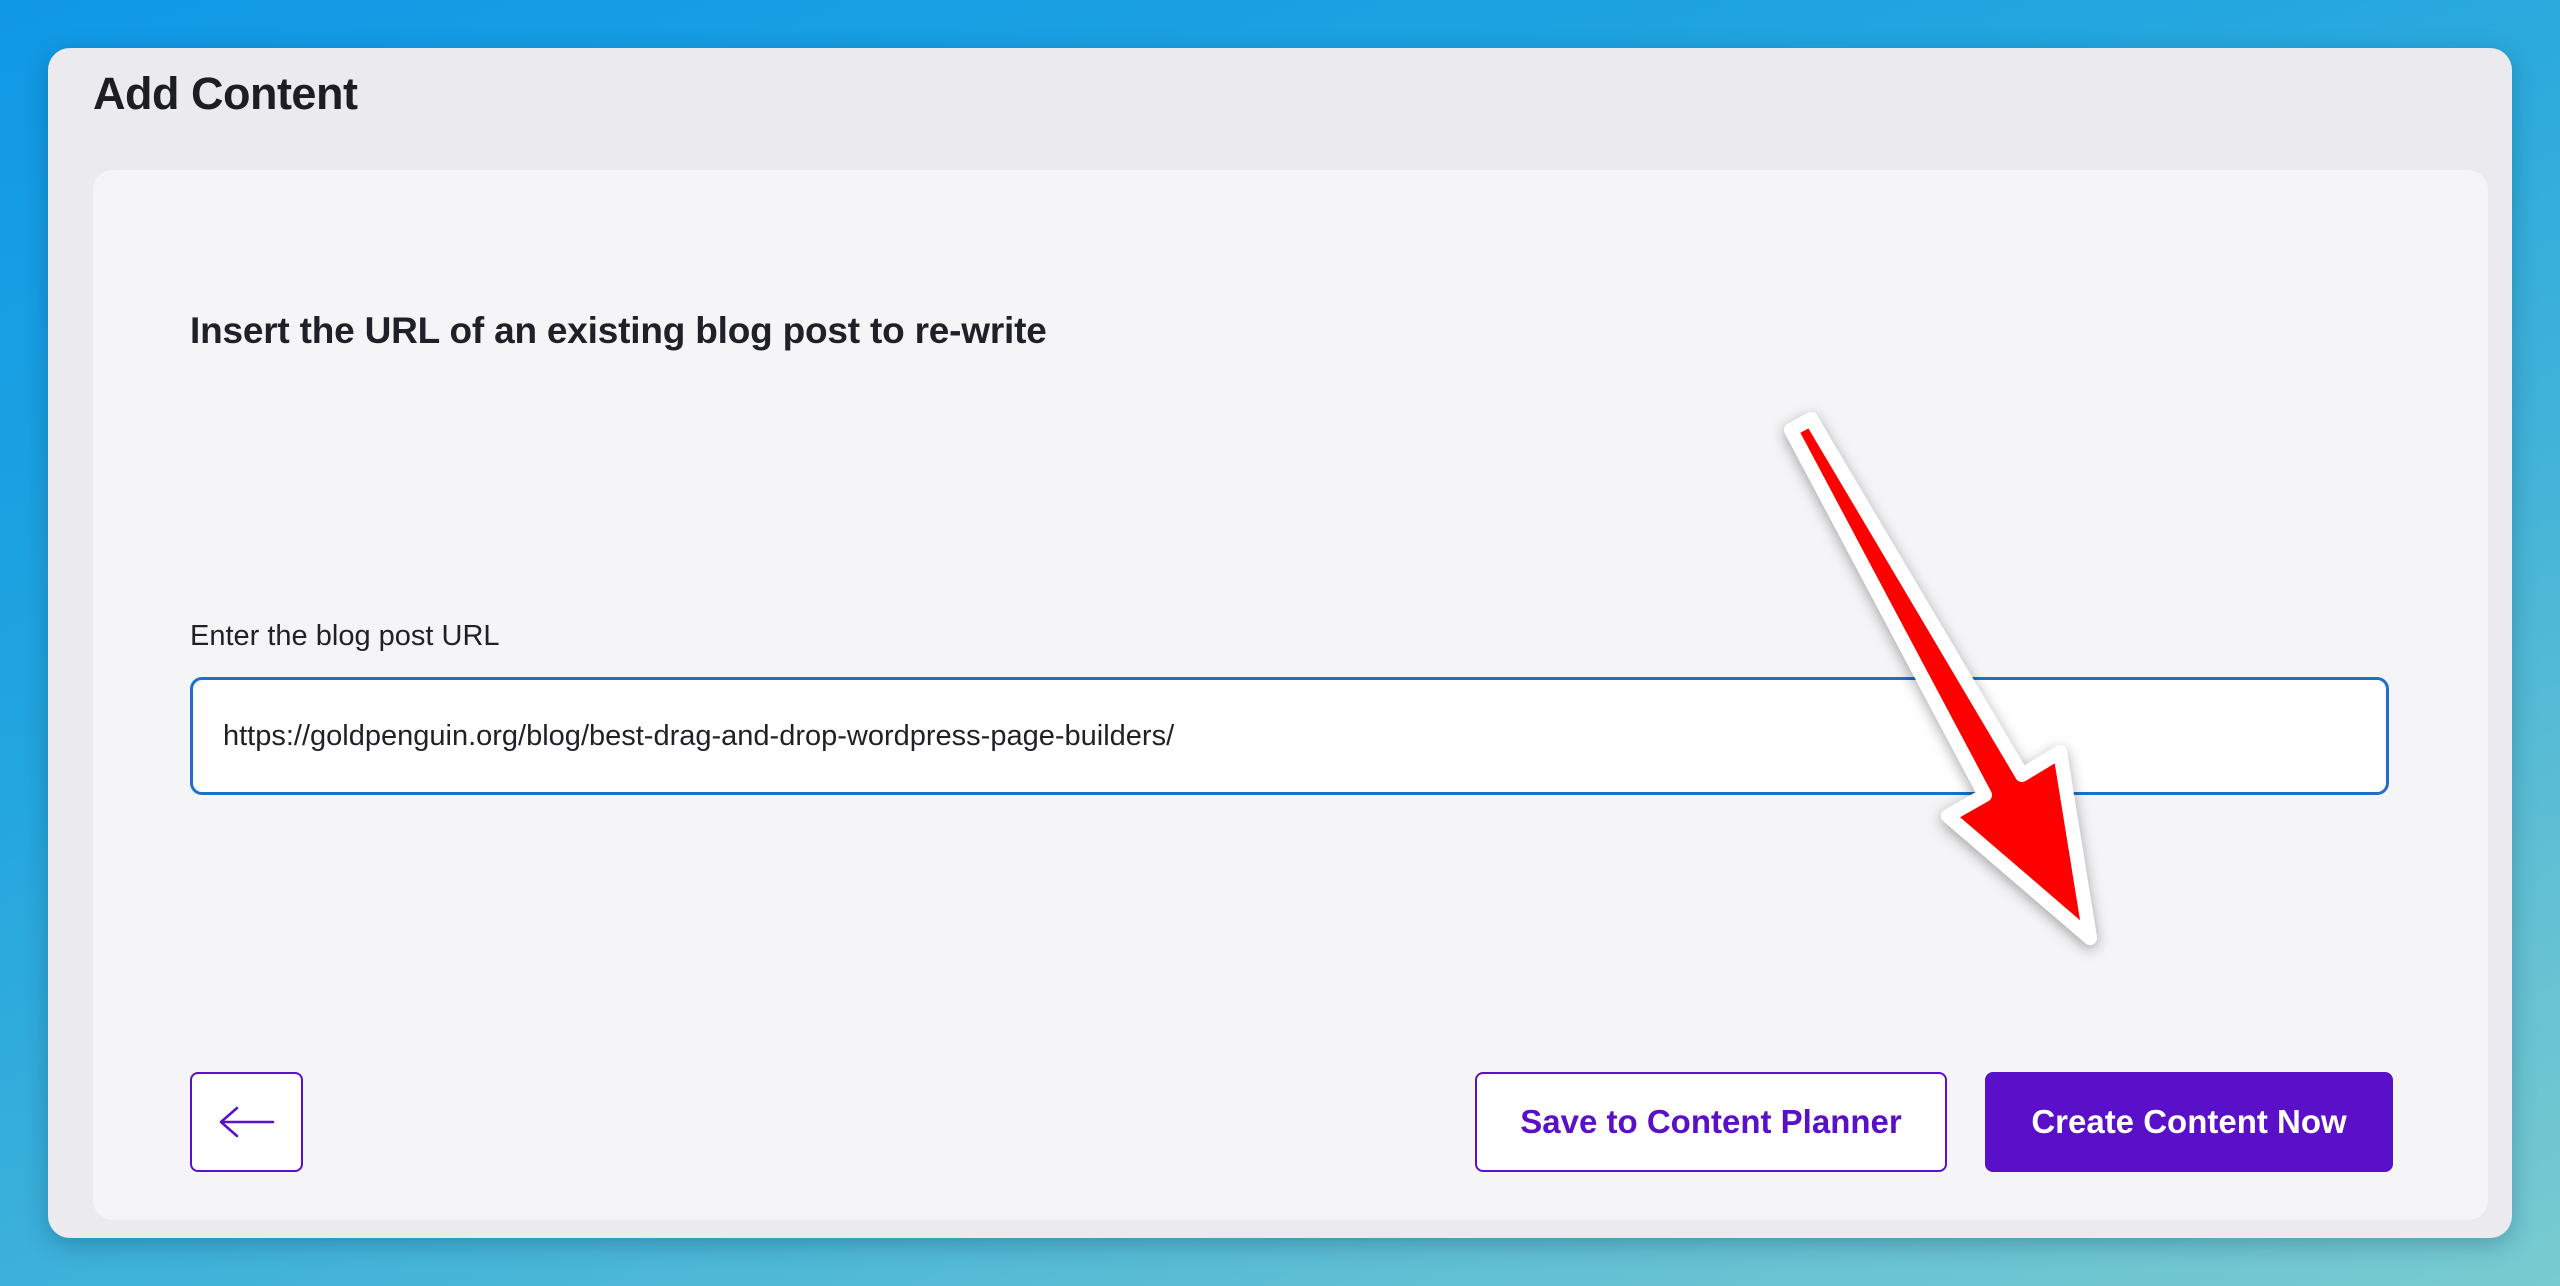 Image resolution: width=2560 pixels, height=1286 pixels. Describe the element at coordinates (1940, 678) in the screenshot. I see `red-arrow-pointer-icon` at that location.